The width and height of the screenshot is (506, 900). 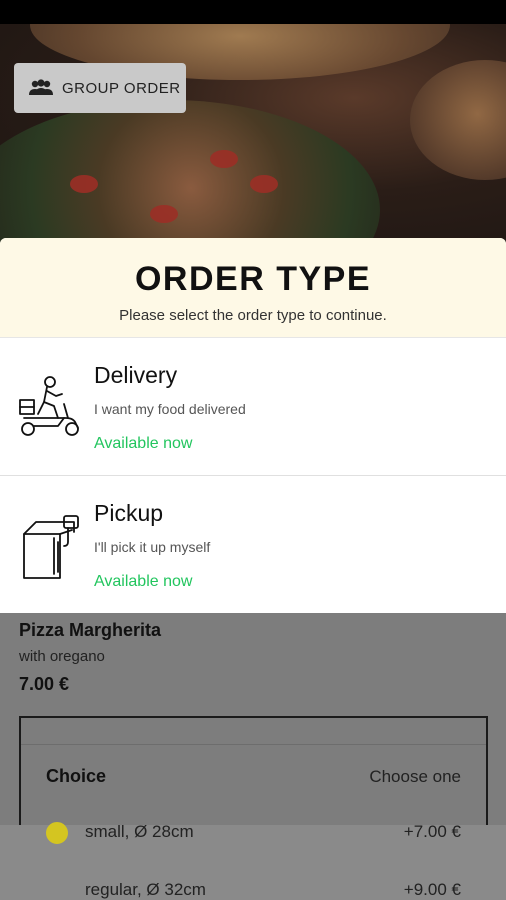 I want to click on group-order-label: GROUP ORDER, so click(x=121, y=88).